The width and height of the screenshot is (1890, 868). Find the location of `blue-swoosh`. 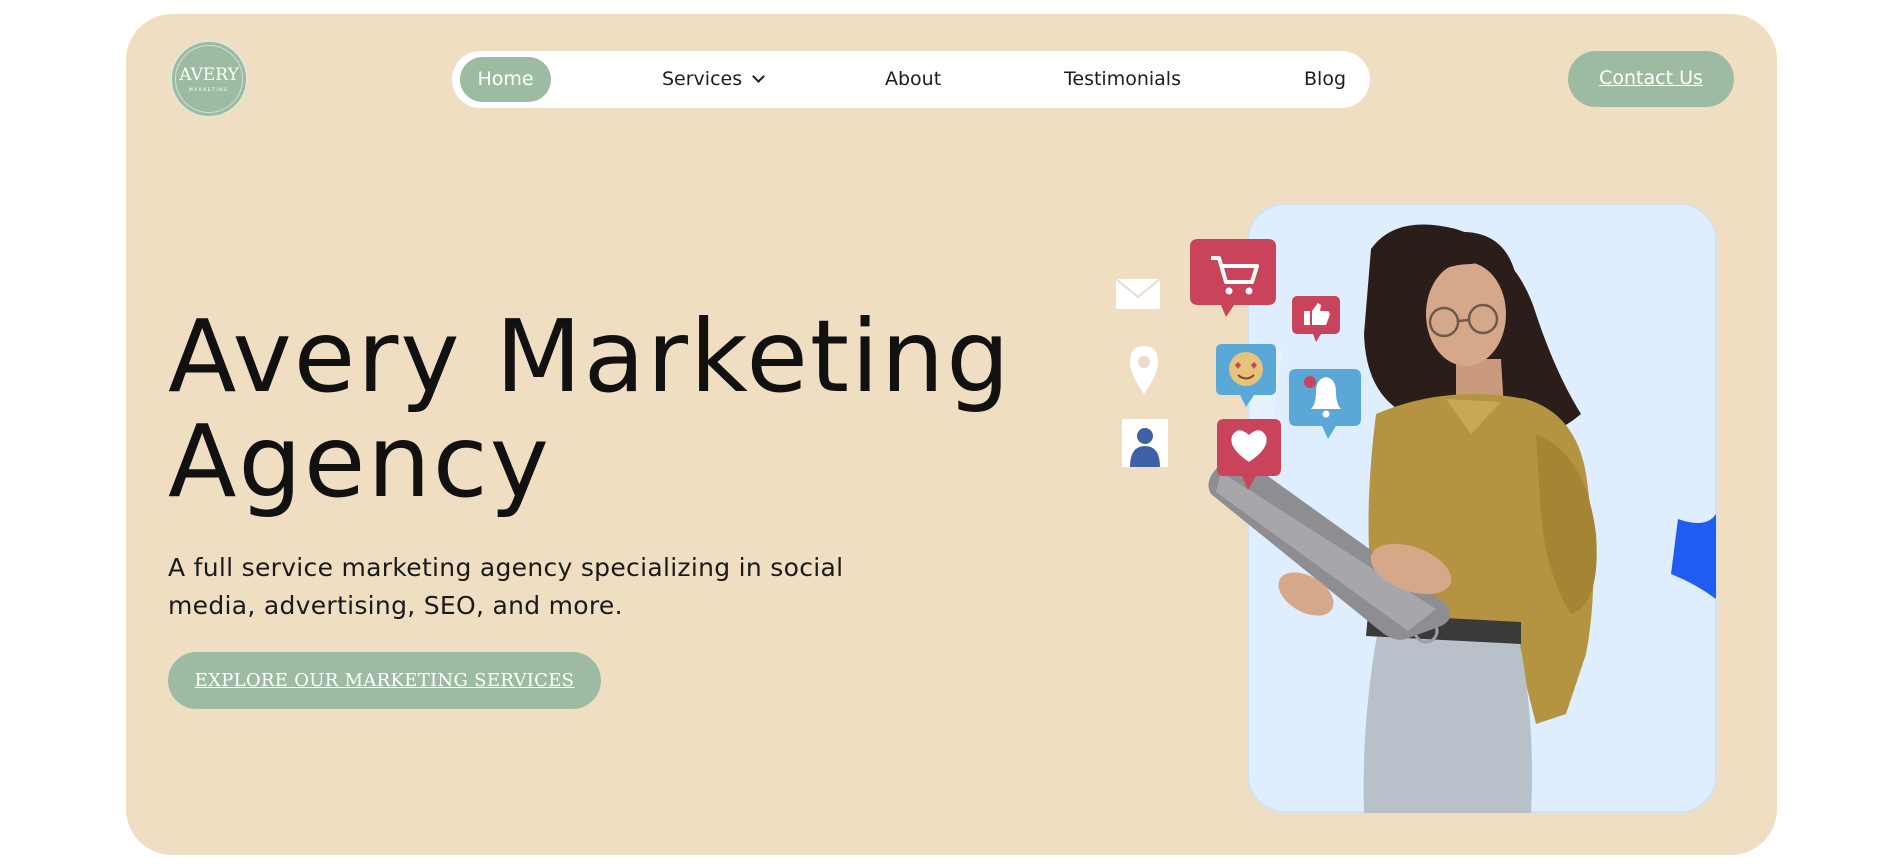

blue-swoosh is located at coordinates (1693, 556).